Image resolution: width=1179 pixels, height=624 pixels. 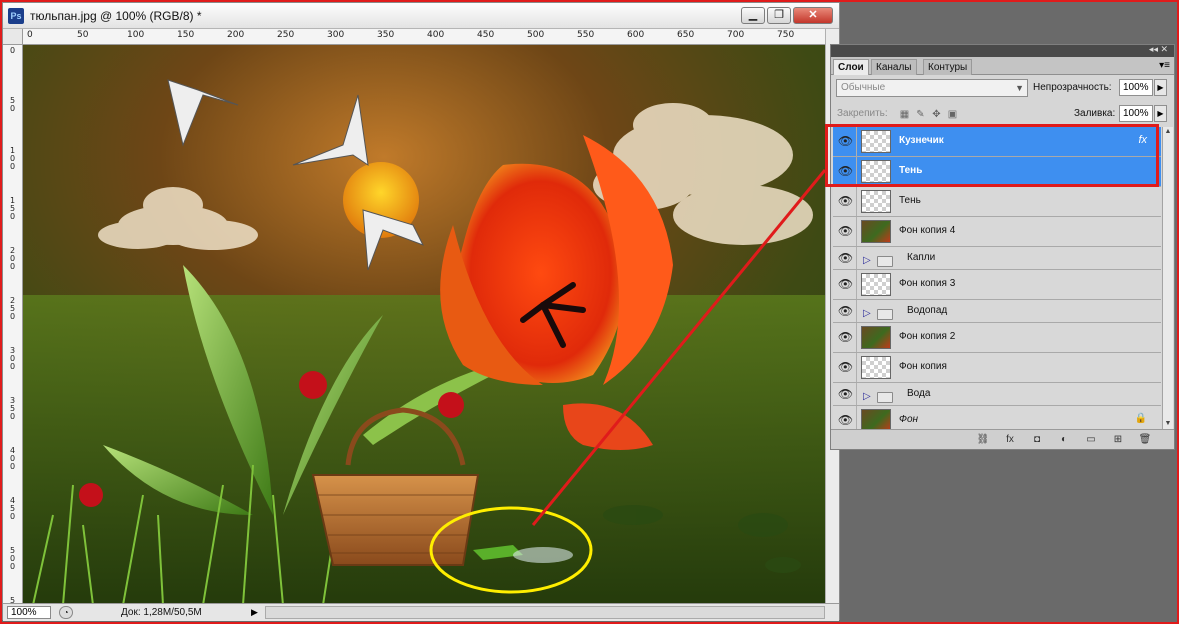 I want to click on layer-name: Фон, so click(x=908, y=419).